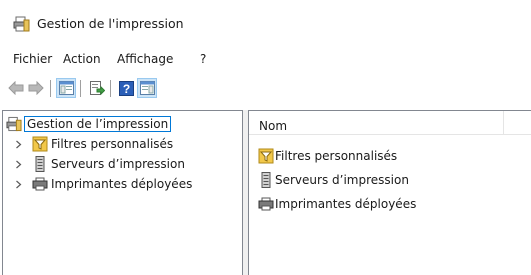 The width and height of the screenshot is (531, 275). I want to click on help-icon: ?, so click(126, 88).